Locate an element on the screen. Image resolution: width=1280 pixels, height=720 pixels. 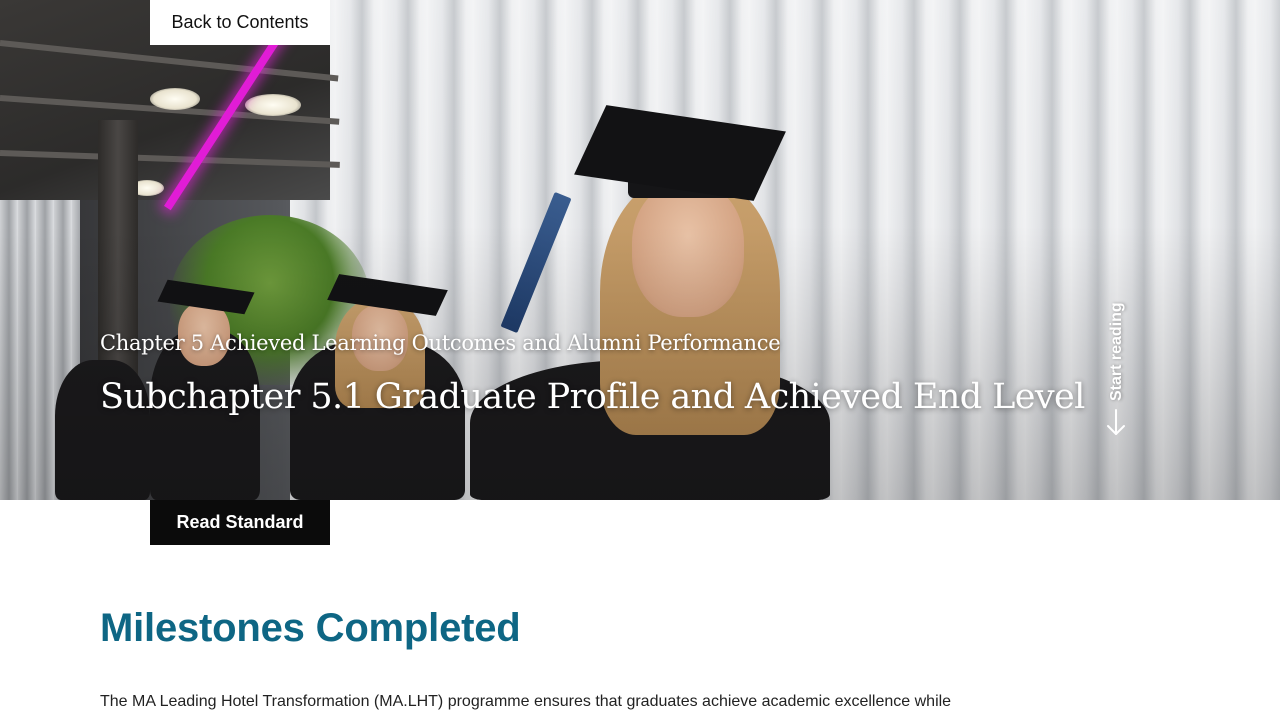
start-reading-label: Start reading is located at coordinates (1116, 351).